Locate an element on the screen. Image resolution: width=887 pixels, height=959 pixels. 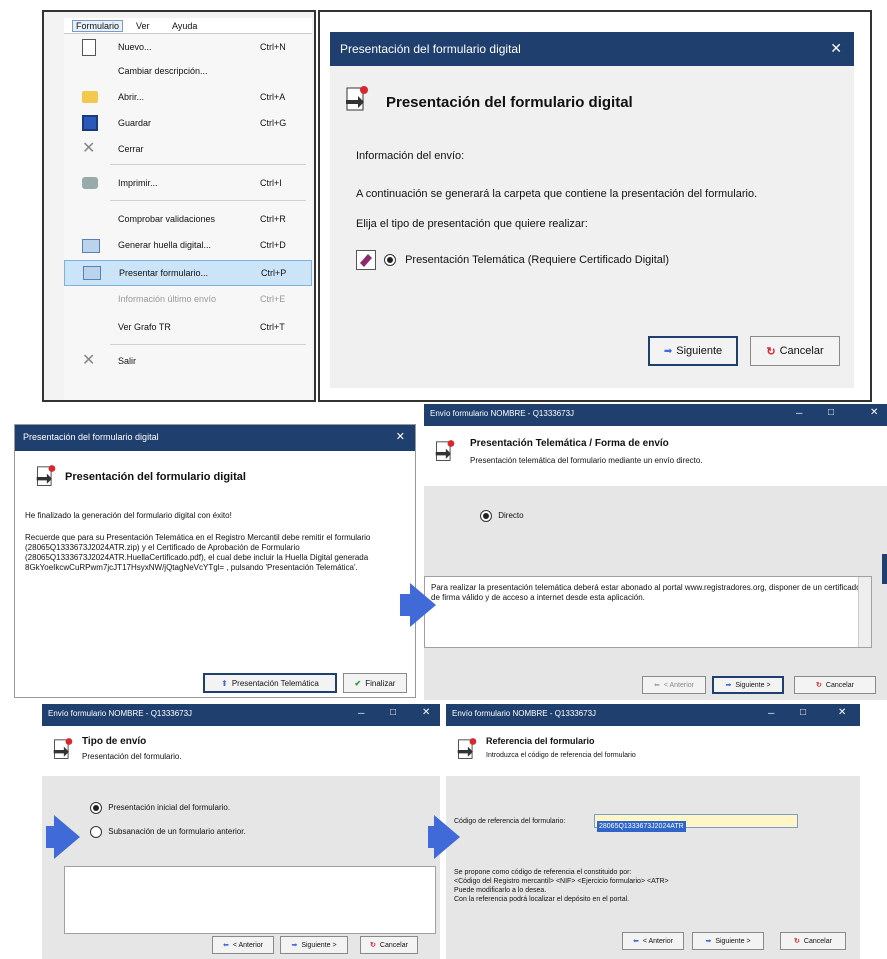
arrow-left-icon: ⬅ is located at coordinates (656, 685).